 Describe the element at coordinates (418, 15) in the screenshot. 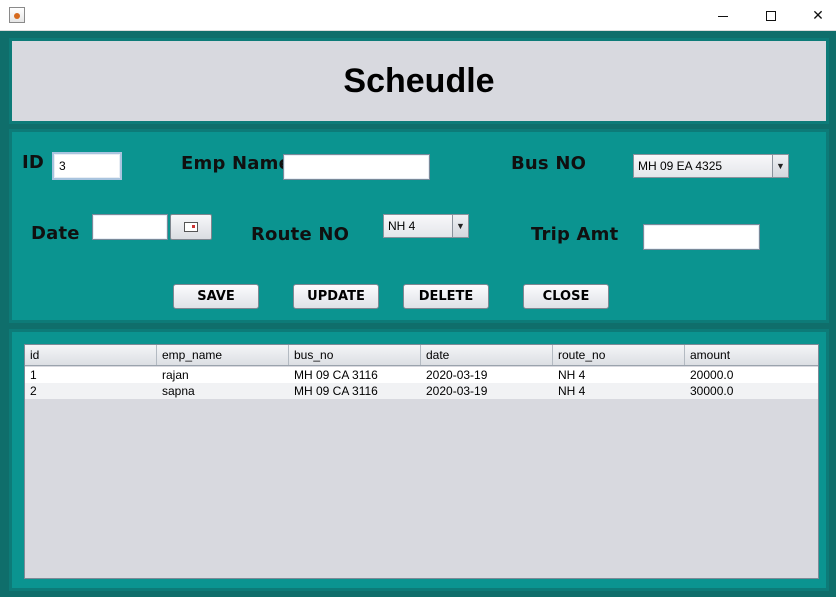

I see `window-titlebar: ✕` at that location.